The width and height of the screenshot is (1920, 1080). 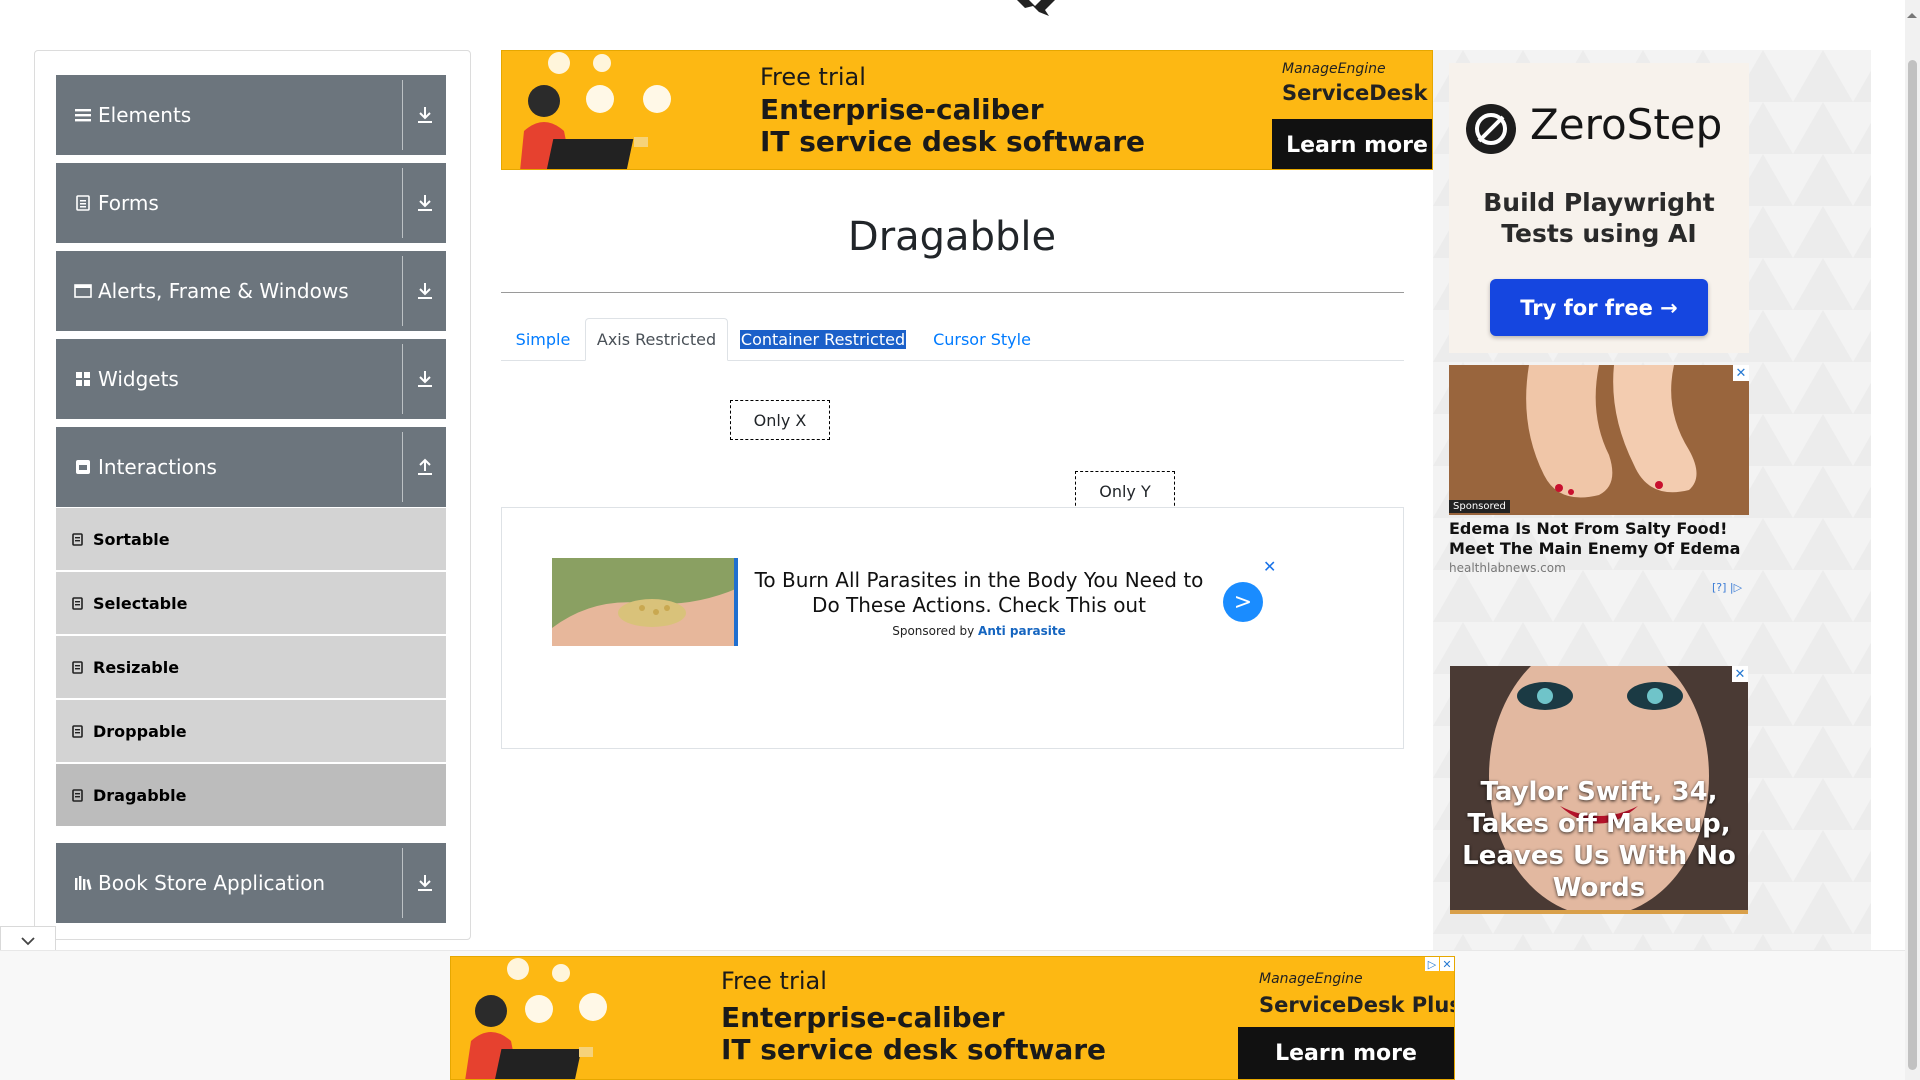 I want to click on sidebar-group-label: Interactions, so click(x=157, y=467).